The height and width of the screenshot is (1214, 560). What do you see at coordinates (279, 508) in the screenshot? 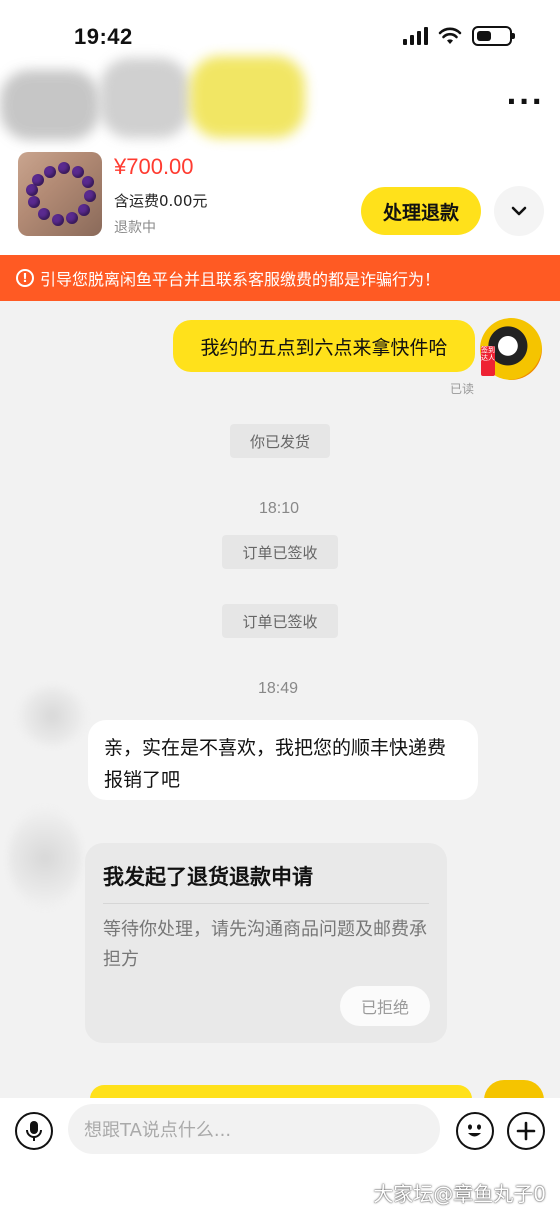
I see `message-time: 18:10` at bounding box center [279, 508].